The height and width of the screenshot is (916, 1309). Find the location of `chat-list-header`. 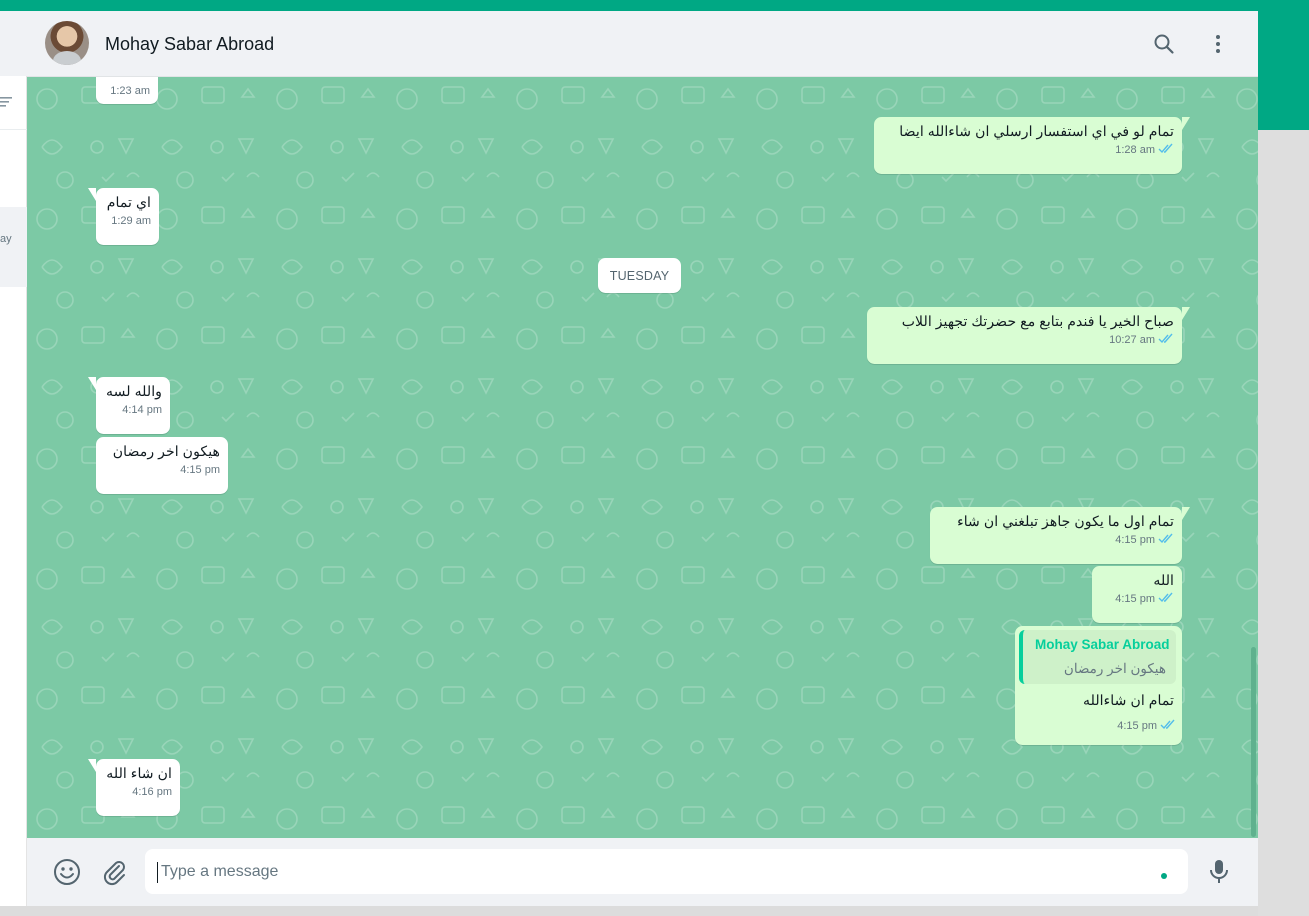

chat-list-header is located at coordinates (13, 43).